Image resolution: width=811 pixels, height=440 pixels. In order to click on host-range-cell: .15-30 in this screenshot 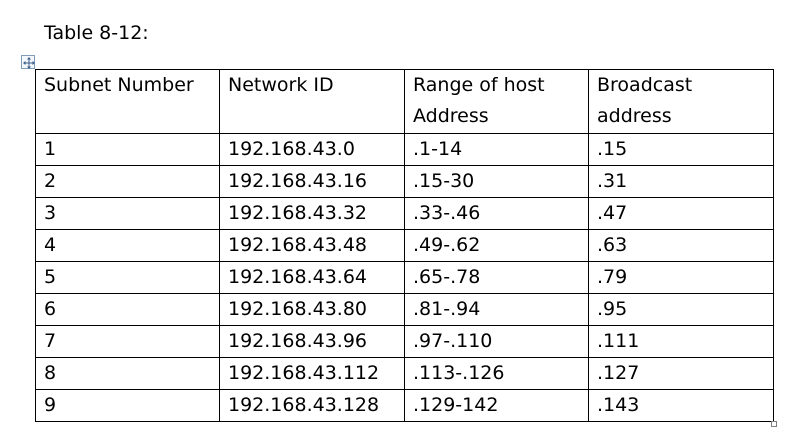, I will do `click(496, 181)`.